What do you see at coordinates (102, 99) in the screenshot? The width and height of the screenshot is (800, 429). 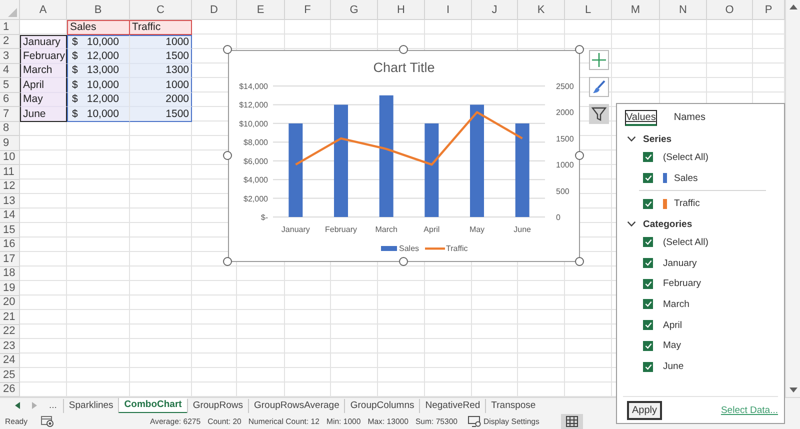 I see `cell-value: 12,000` at bounding box center [102, 99].